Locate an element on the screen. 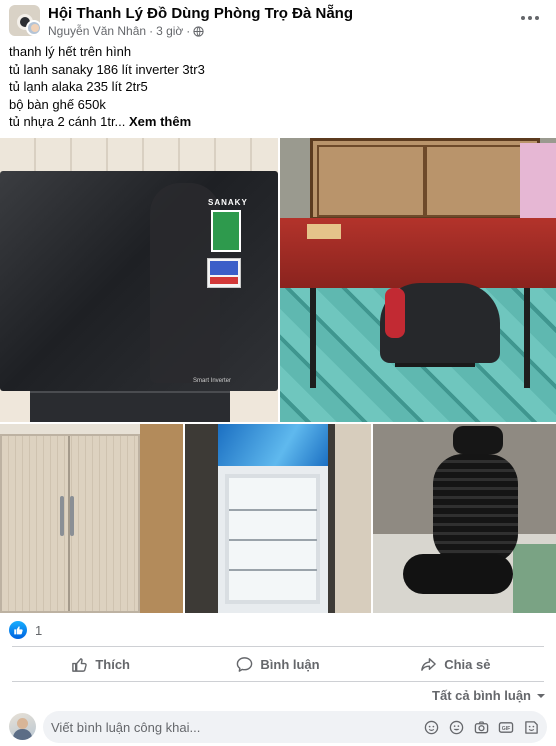 The width and height of the screenshot is (556, 746). like-icon is located at coordinates (18, 630).